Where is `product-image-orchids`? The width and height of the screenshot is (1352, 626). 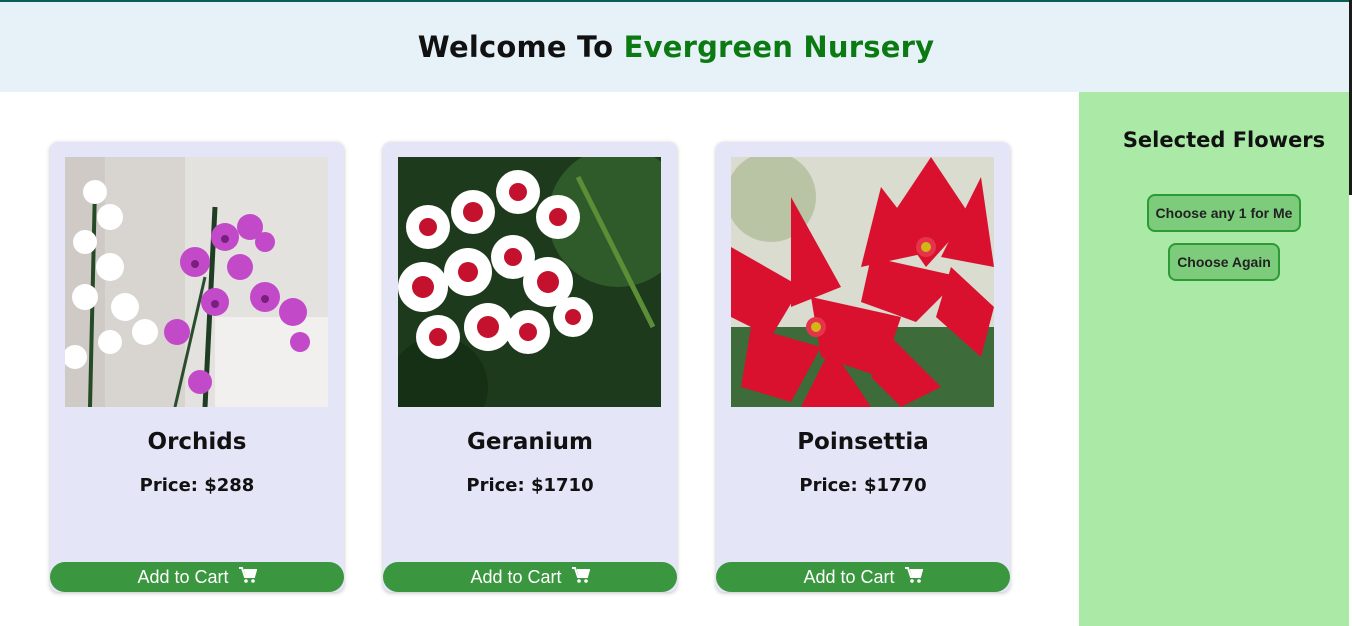
product-image-orchids is located at coordinates (196, 282).